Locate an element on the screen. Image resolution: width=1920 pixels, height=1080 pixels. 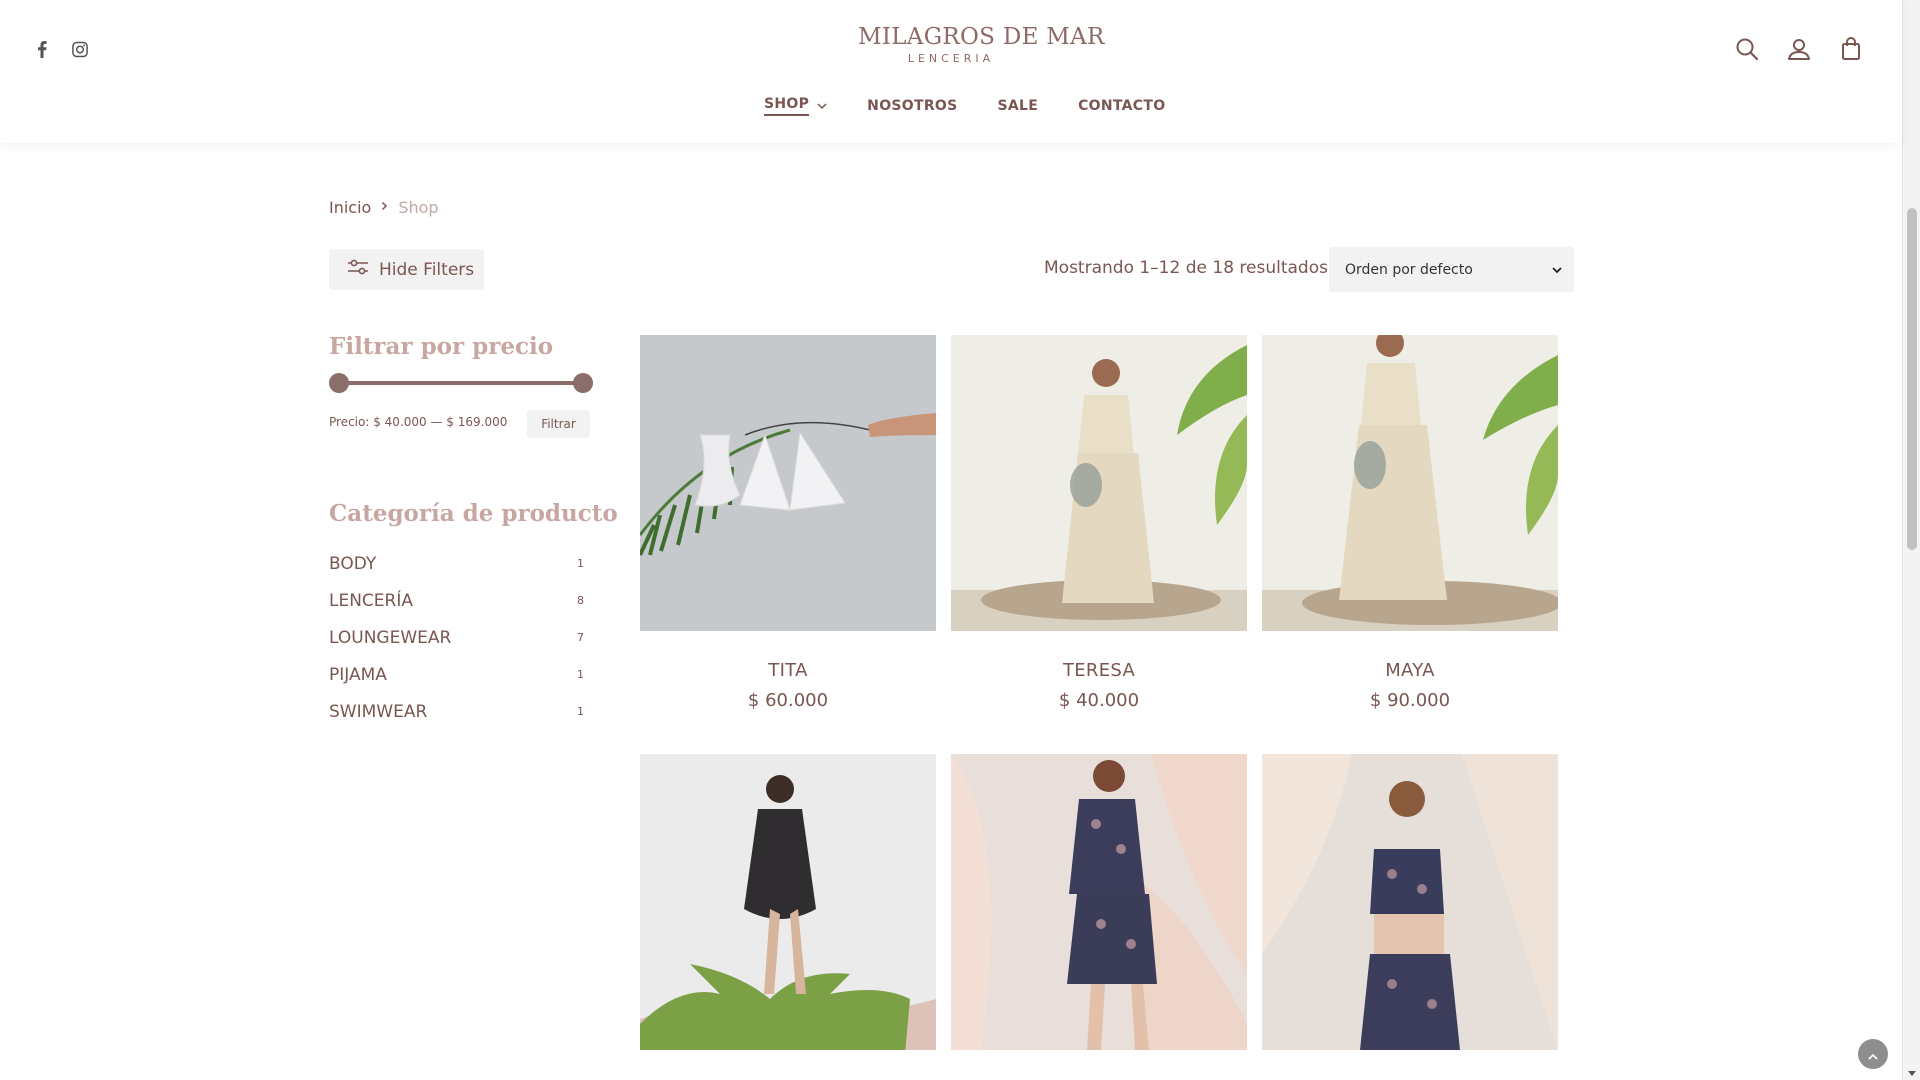
nav-item-label: SALE is located at coordinates (1018, 106).